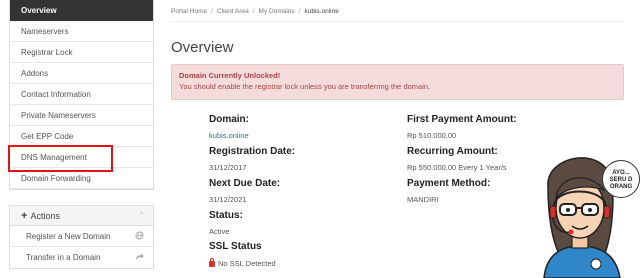 The height and width of the screenshot is (278, 640). I want to click on register-new-domain-link: Register a New Domain, so click(81, 236).